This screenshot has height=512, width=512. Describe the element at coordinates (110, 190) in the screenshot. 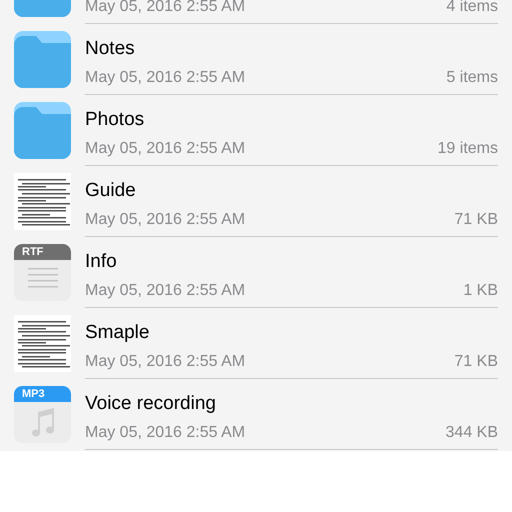

I see `file-name: Guide` at that location.